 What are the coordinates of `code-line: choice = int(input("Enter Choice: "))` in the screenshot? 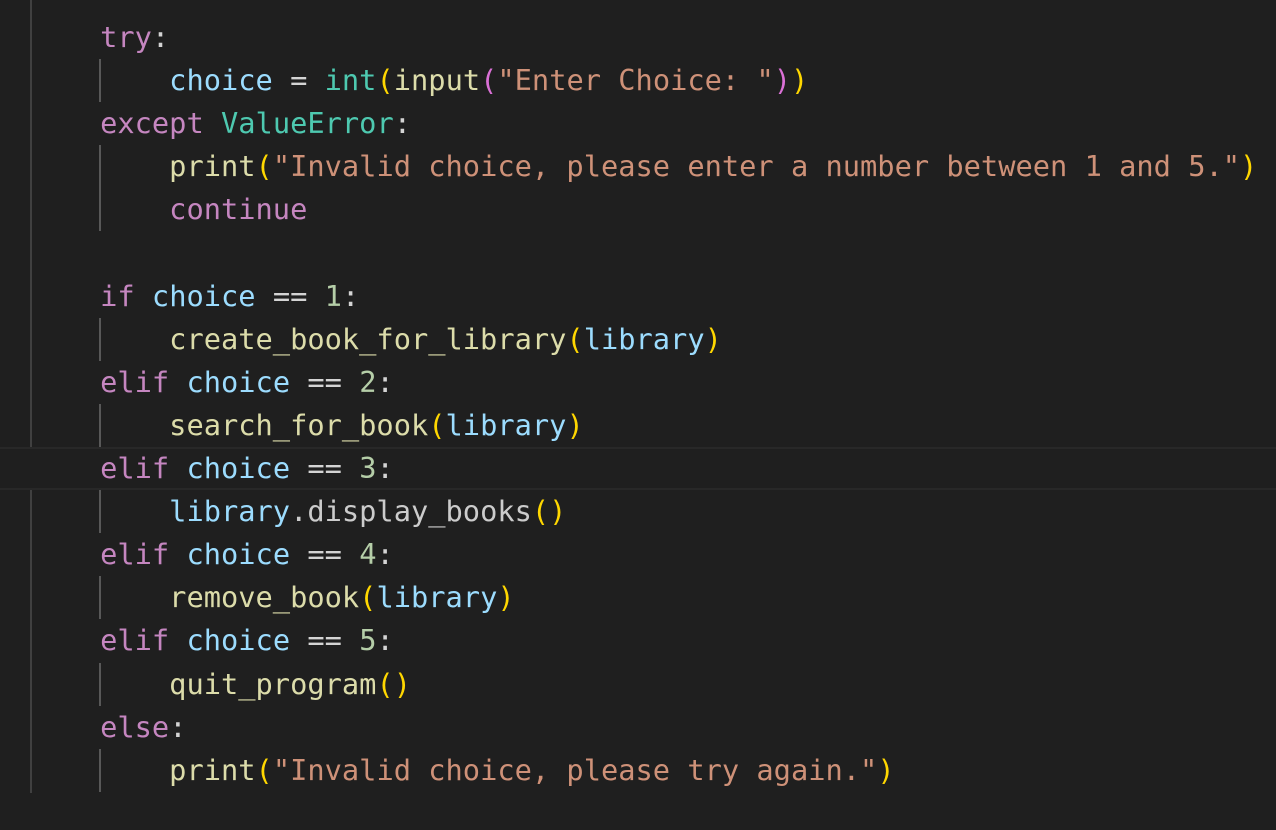 It's located at (638, 81).